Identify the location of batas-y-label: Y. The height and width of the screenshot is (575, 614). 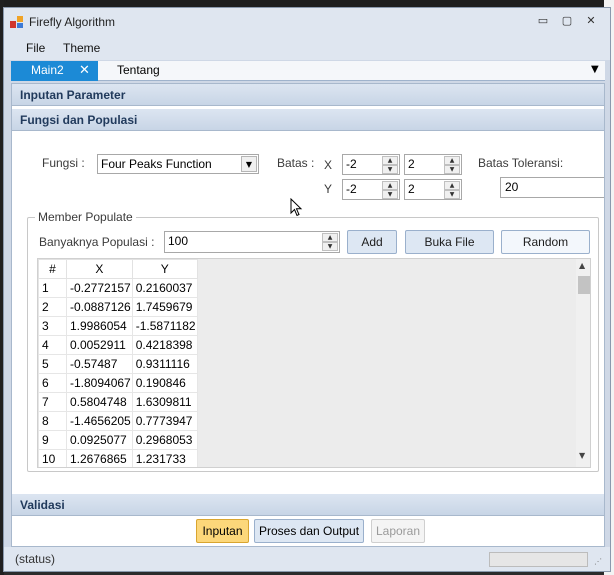
(328, 189).